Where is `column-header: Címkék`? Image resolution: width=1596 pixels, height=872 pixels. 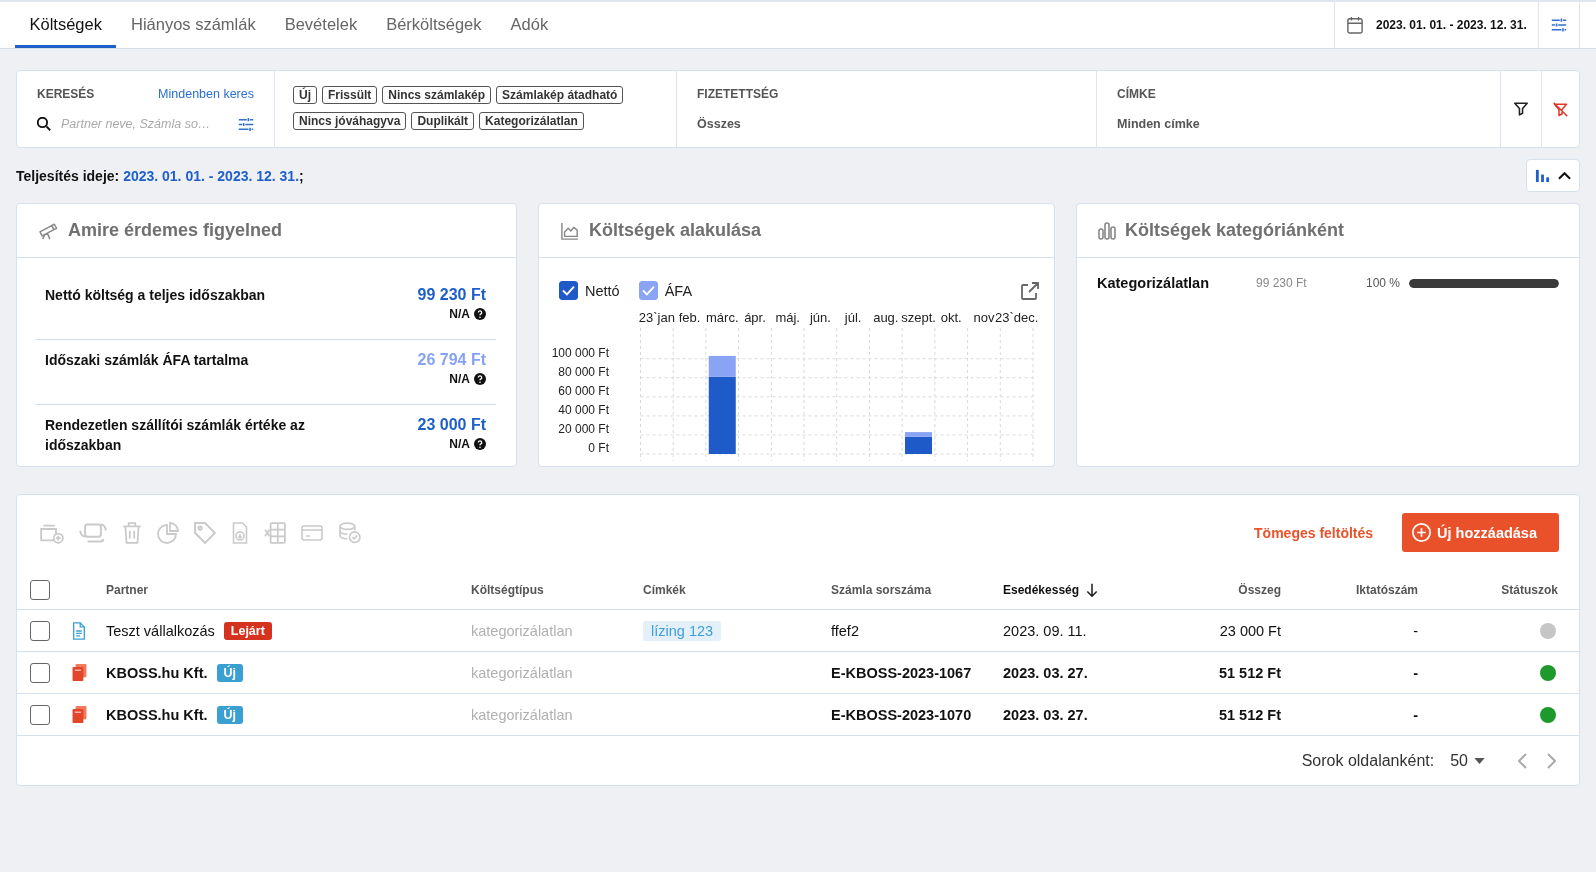
column-header: Címkék is located at coordinates (664, 590).